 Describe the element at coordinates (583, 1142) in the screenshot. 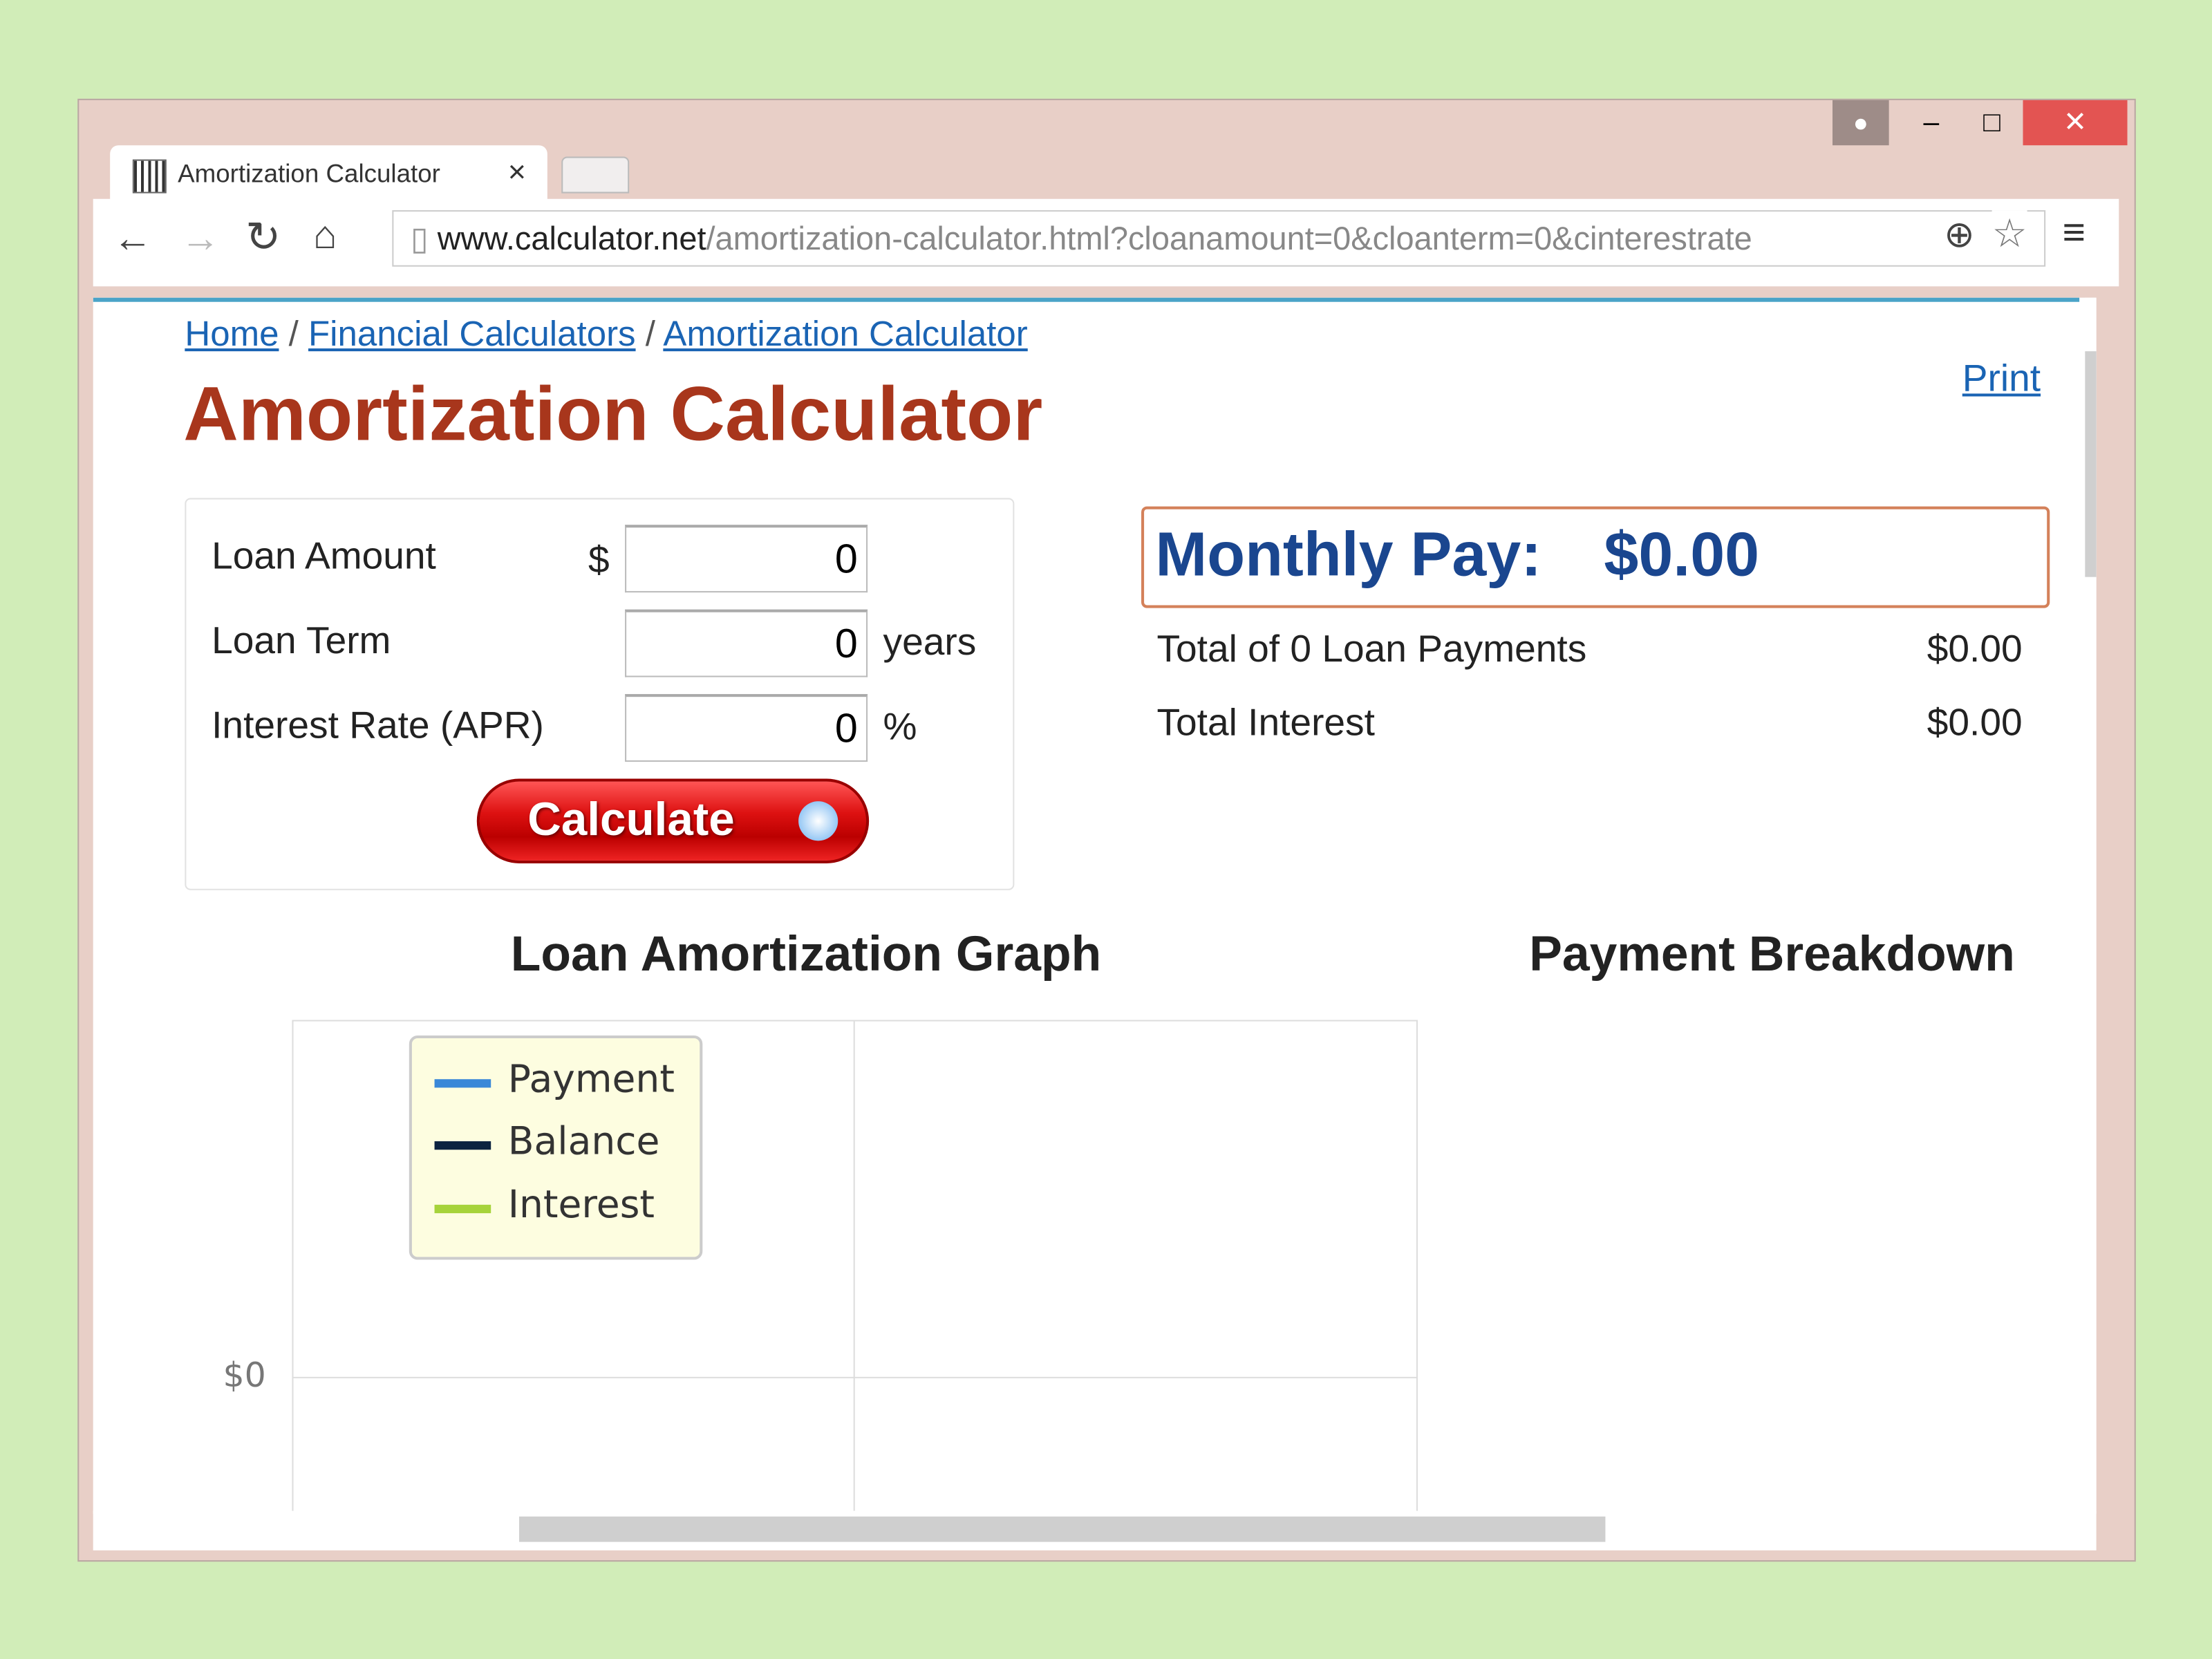

I see `legend-balance: Balance` at that location.